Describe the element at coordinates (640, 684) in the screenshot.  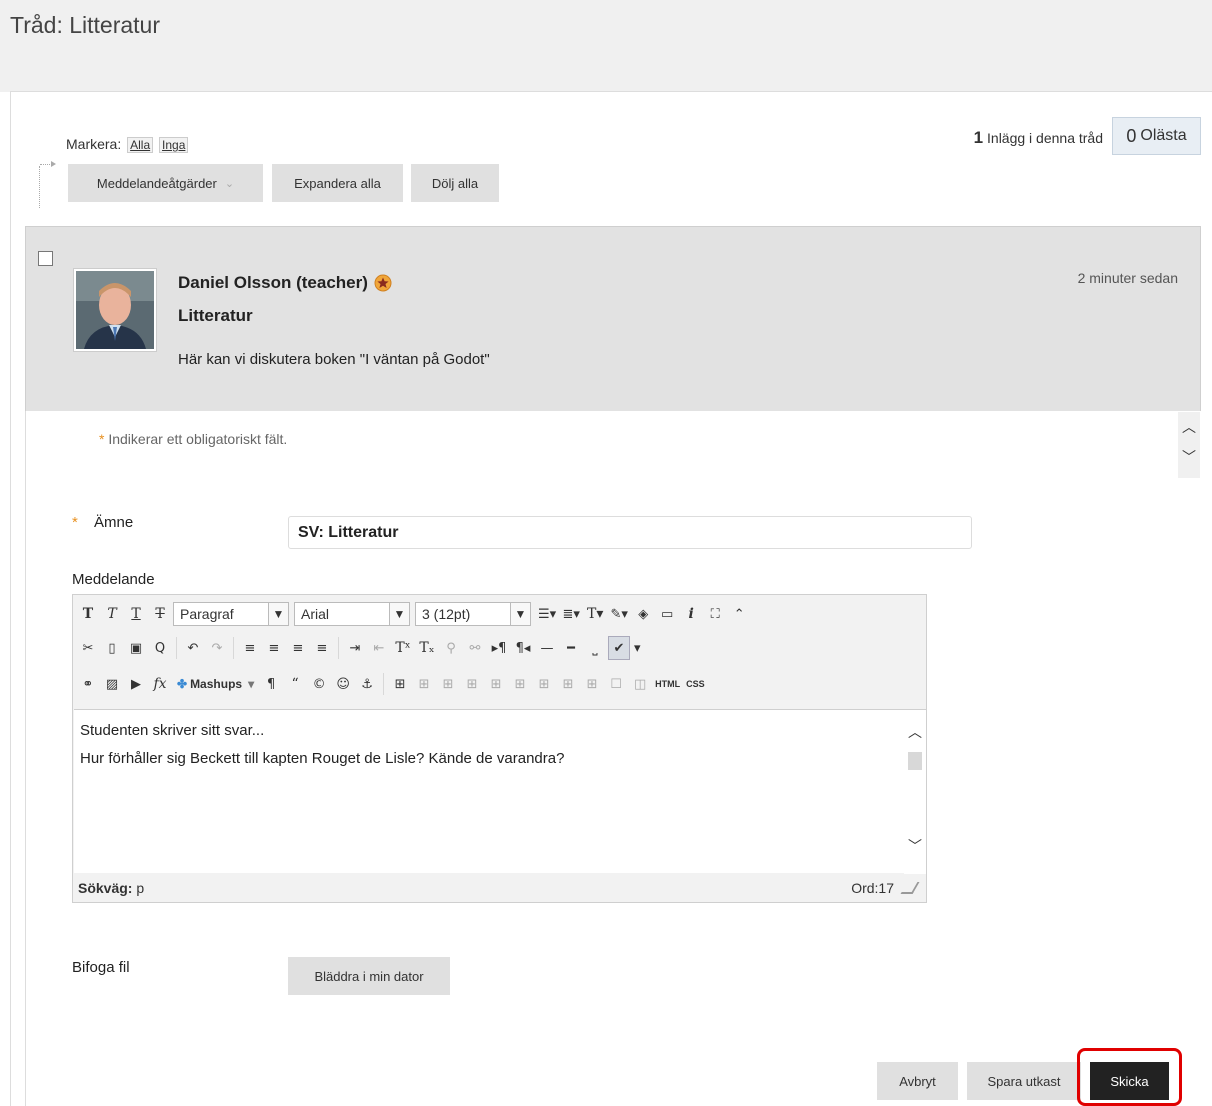
I see `table-props-icon: ◫` at that location.